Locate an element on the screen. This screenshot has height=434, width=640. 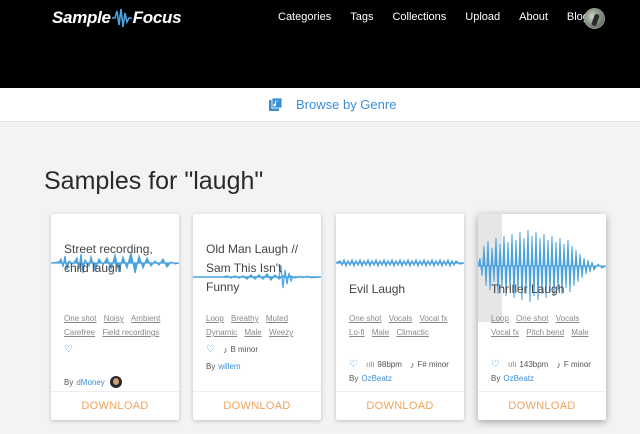
sample-title: Thriller Laugh is located at coordinates (546, 289).